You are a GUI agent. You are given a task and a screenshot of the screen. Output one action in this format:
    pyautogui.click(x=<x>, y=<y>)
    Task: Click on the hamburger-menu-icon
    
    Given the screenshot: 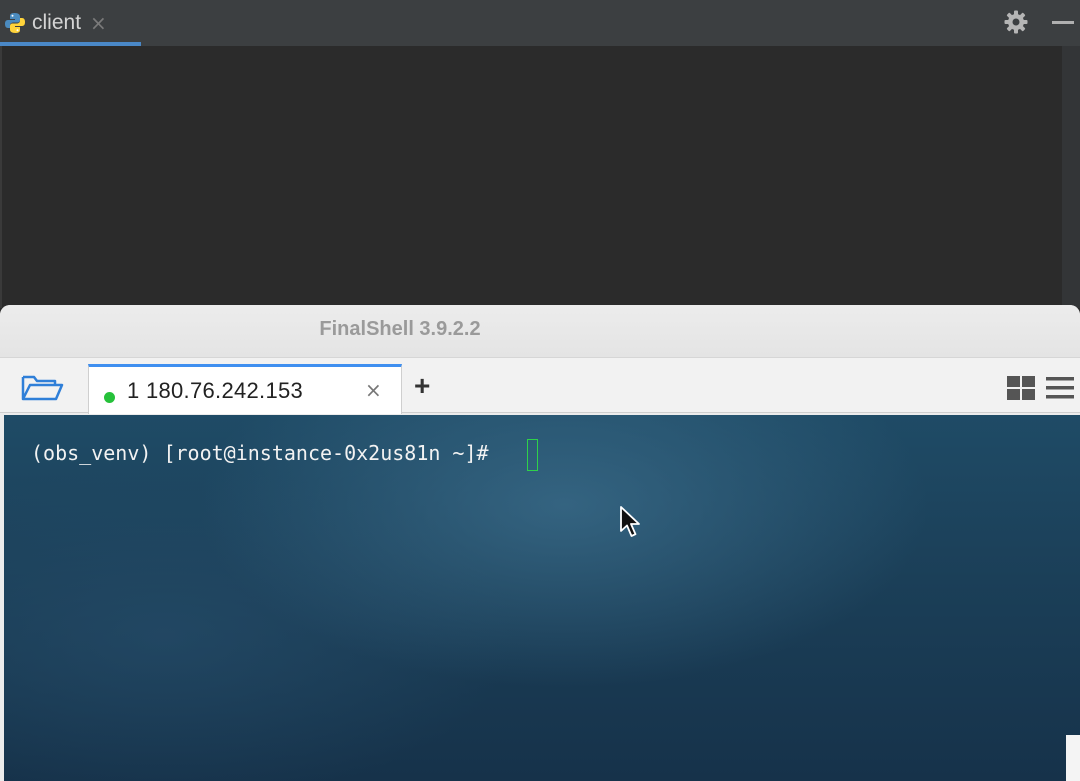 What is the action you would take?
    pyautogui.click(x=1060, y=388)
    